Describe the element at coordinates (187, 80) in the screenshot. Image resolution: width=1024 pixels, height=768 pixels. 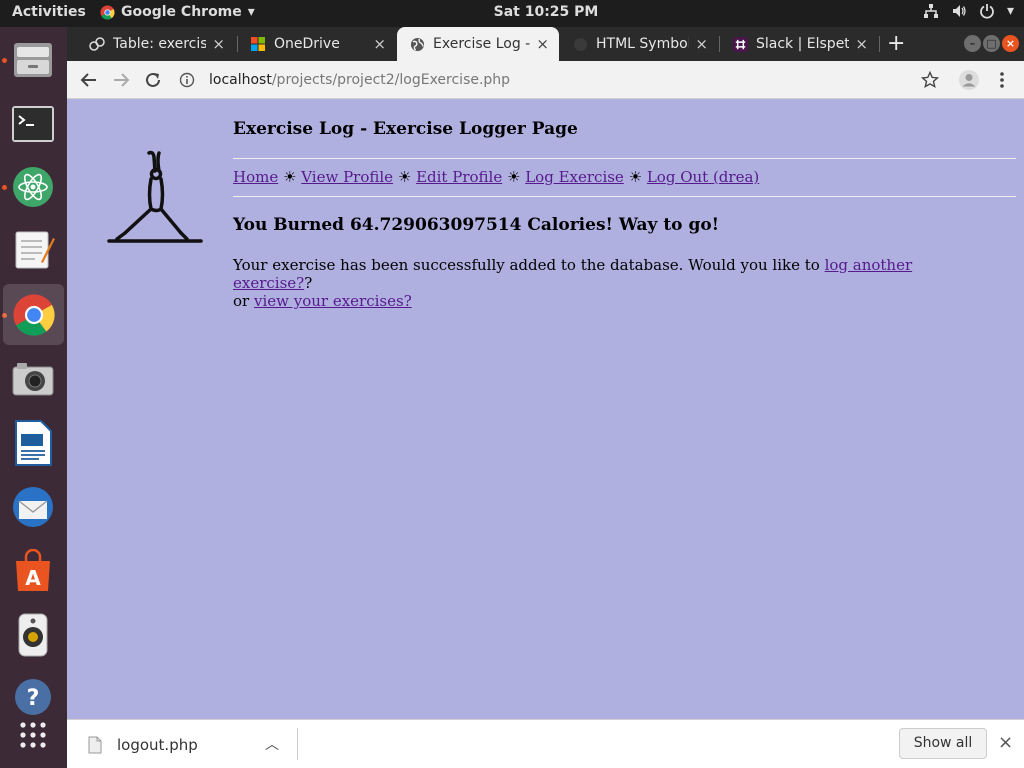
I see `info-icon` at that location.